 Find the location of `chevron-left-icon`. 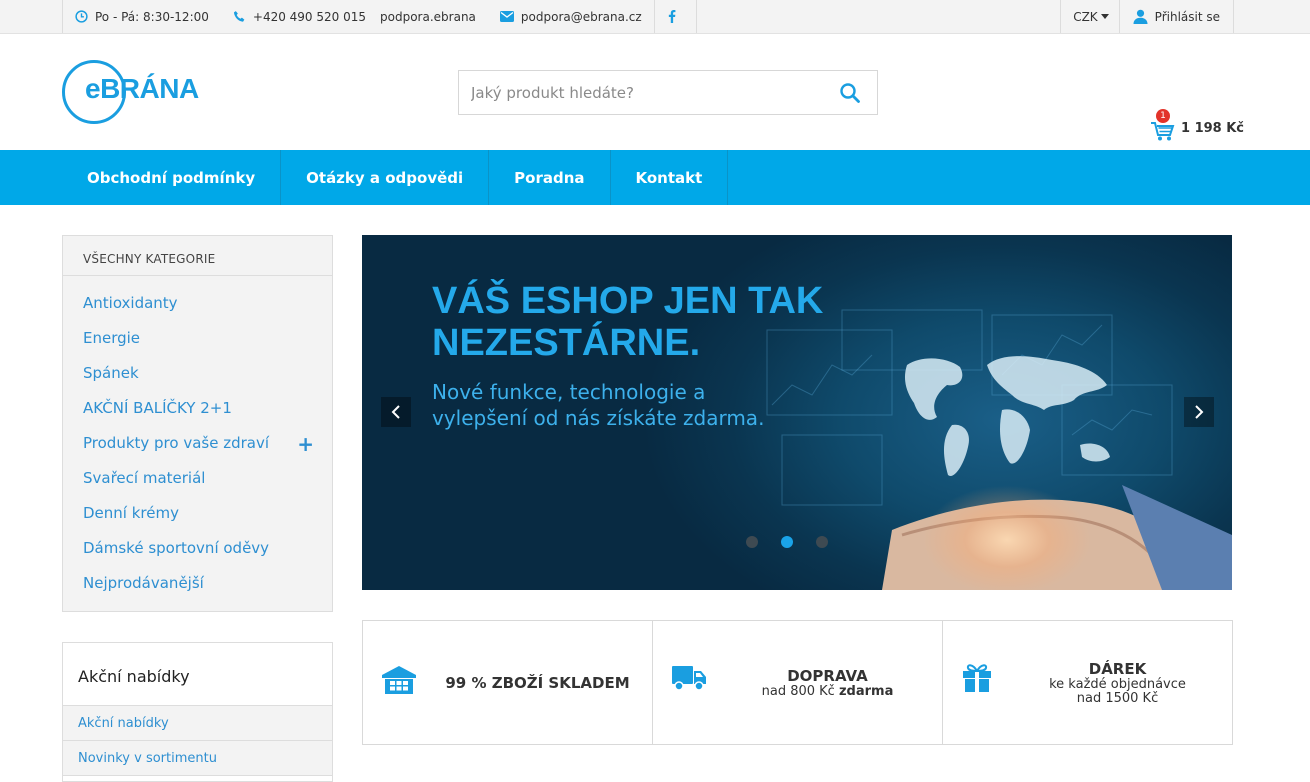

chevron-left-icon is located at coordinates (395, 412).